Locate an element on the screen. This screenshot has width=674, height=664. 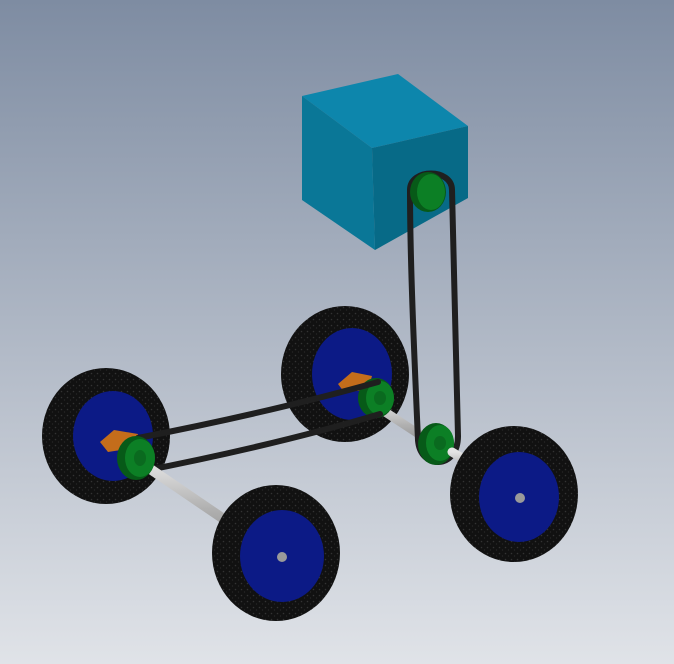
rear-pulley-right is located at coordinates (436, 444).